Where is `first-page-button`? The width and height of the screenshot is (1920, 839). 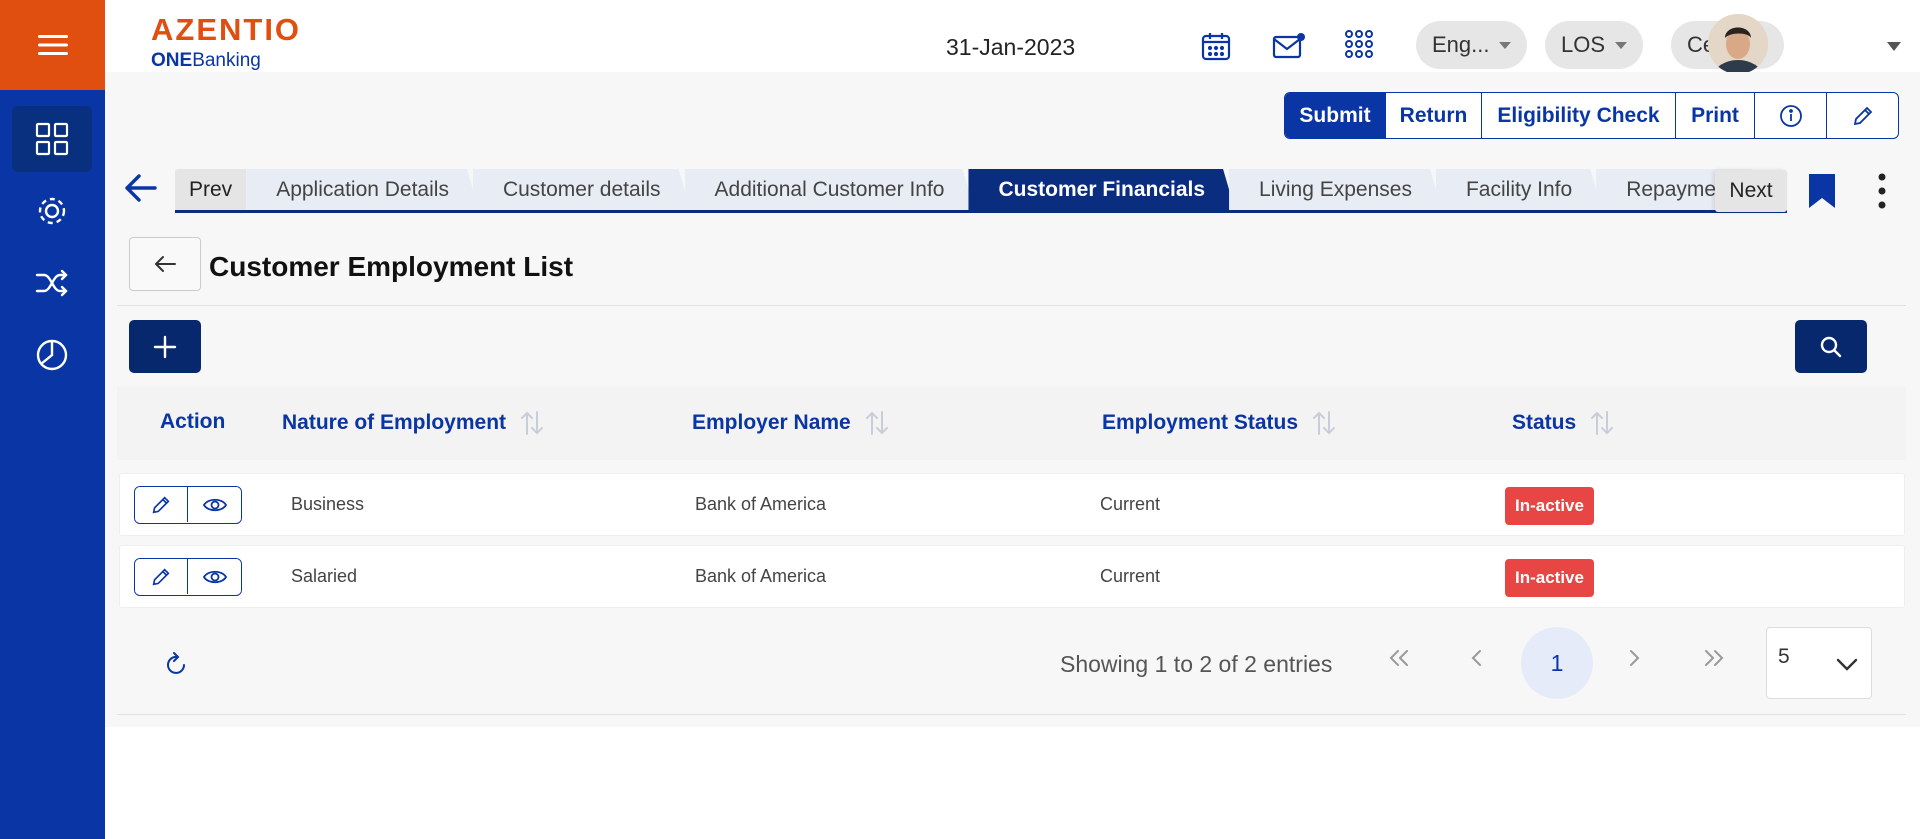 first-page-button is located at coordinates (1399, 661).